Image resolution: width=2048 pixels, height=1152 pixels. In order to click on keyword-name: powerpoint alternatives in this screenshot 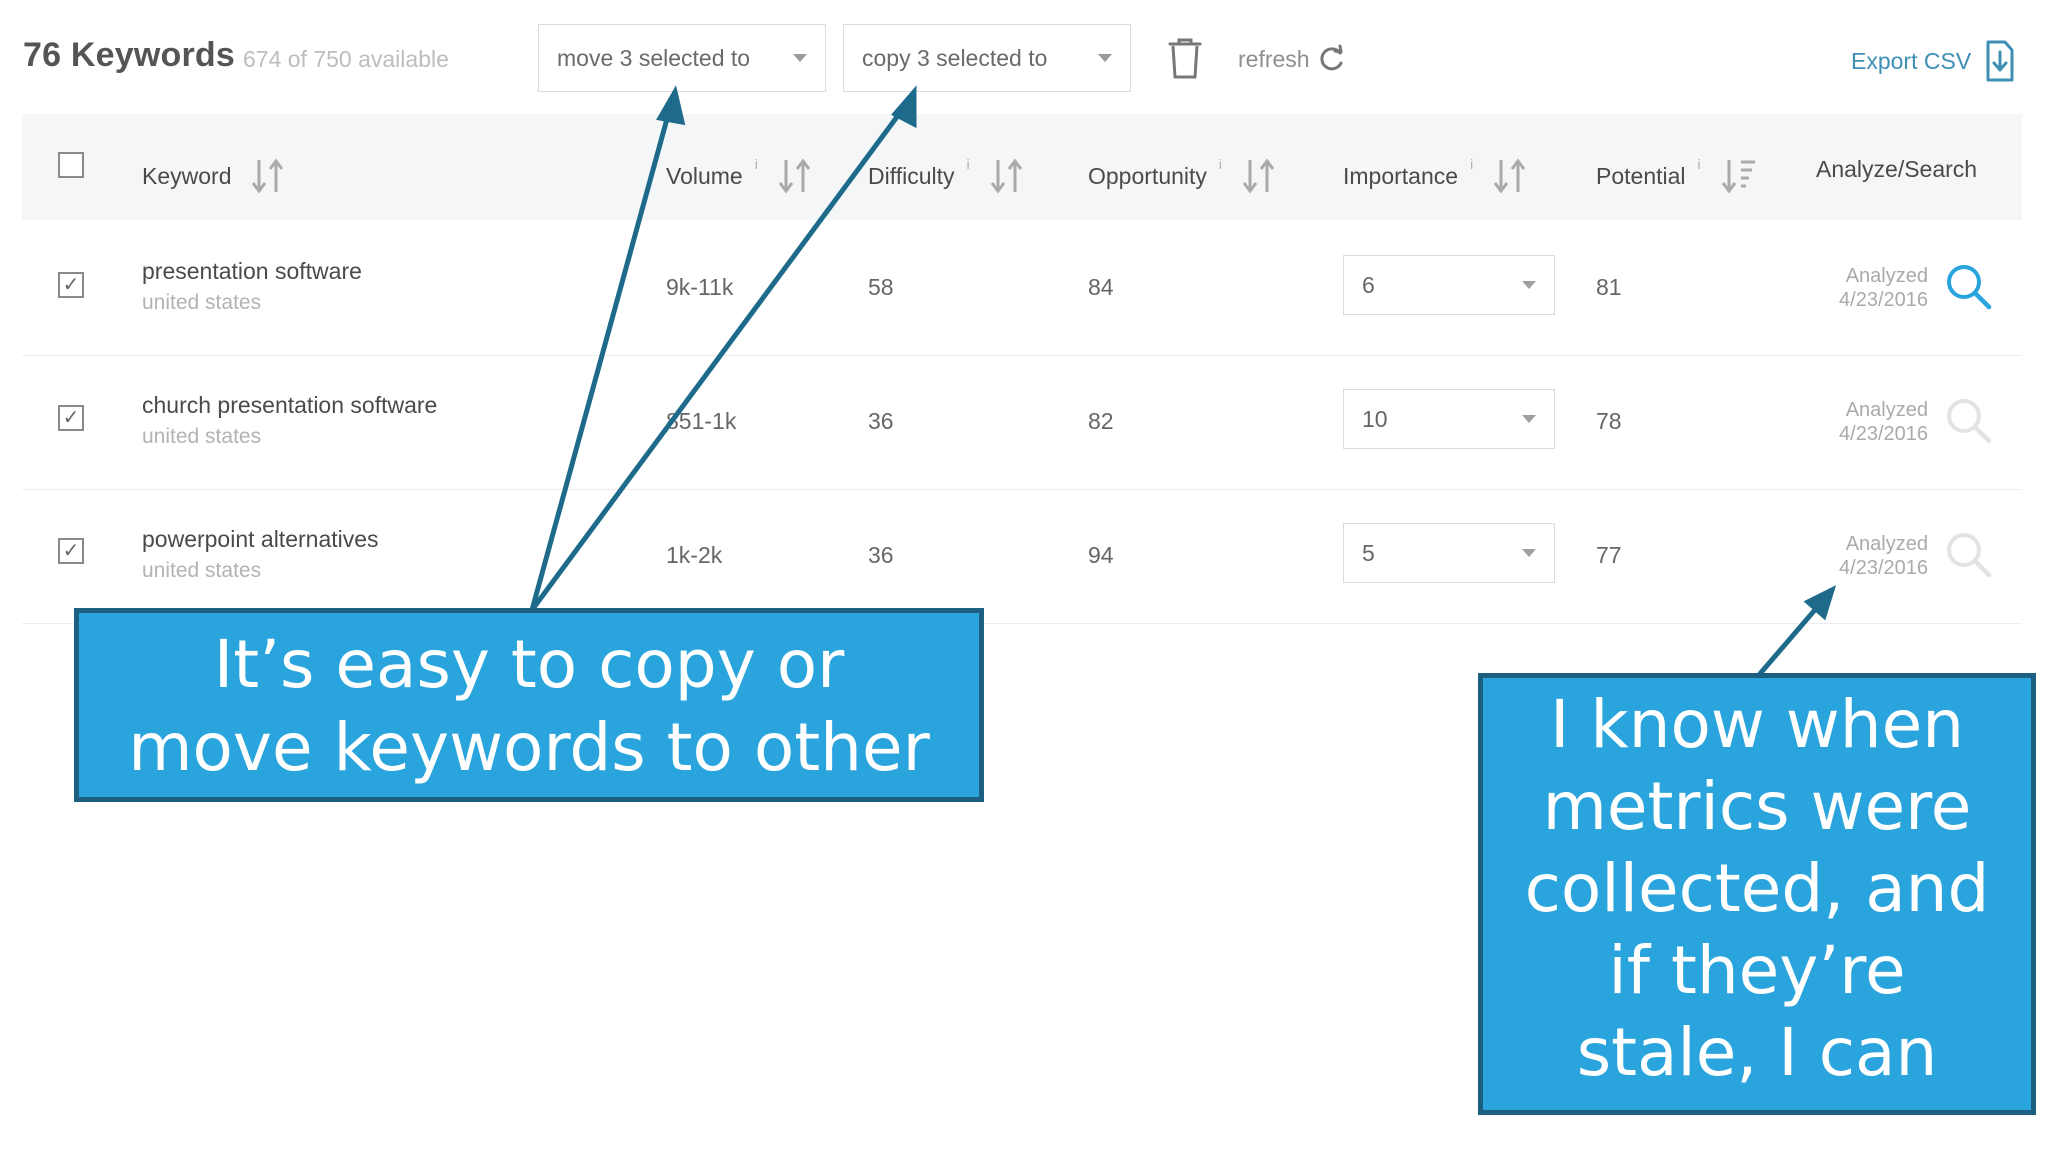, I will do `click(260, 539)`.